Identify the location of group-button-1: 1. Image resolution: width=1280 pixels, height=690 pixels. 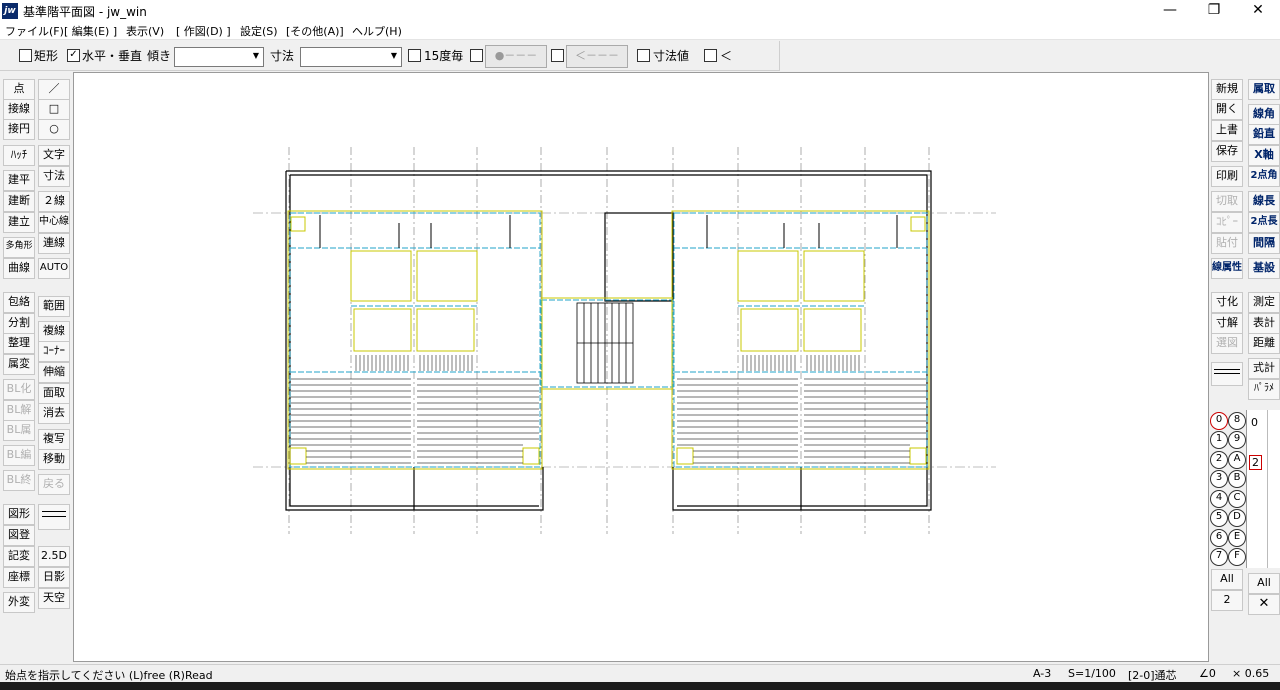
(1219, 440).